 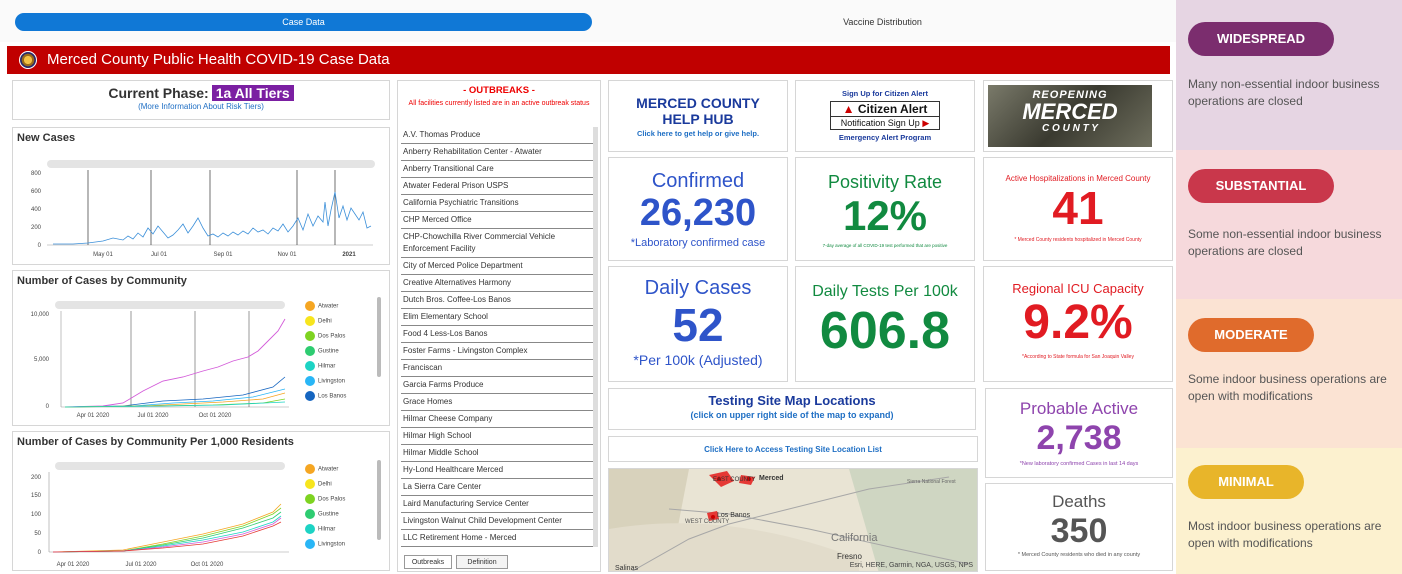 What do you see at coordinates (626, 568) in the screenshot?
I see `map-label: Salinas` at bounding box center [626, 568].